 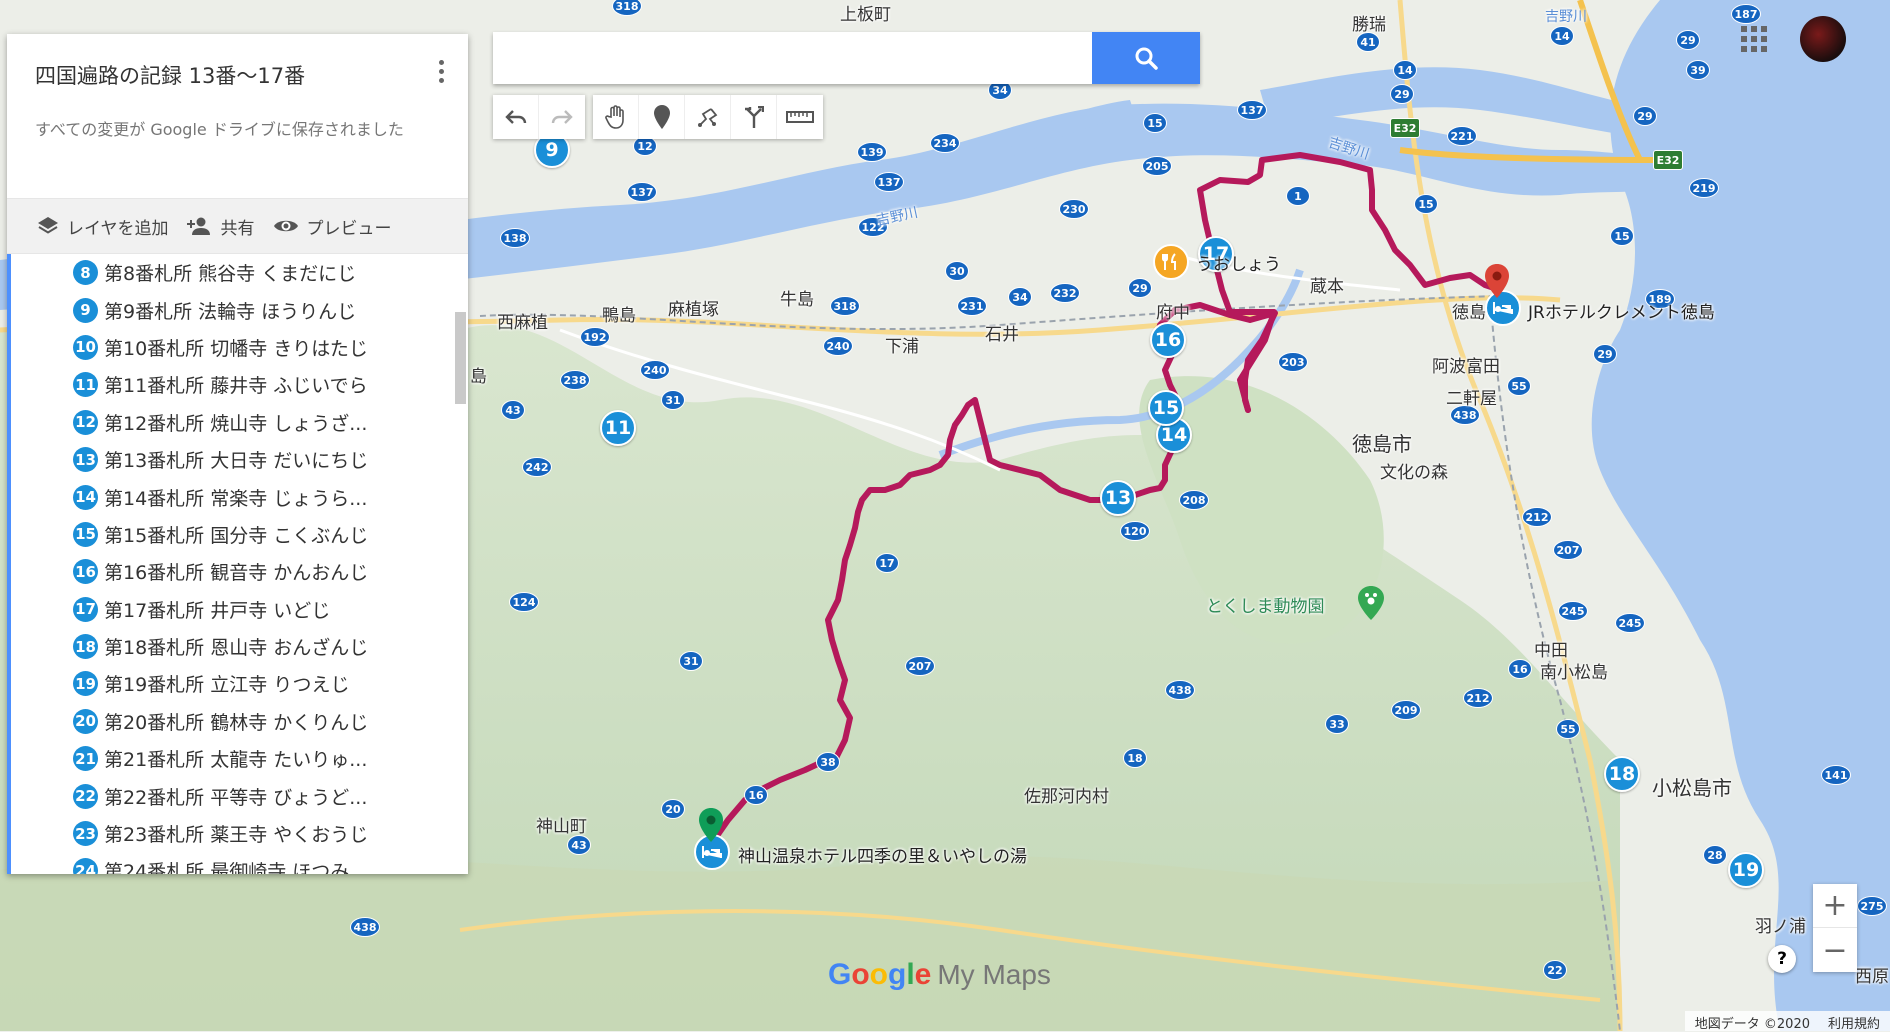 I want to click on list-item: 24 第24番札所 最御崎寺 ほつみ, so click(x=237, y=863).